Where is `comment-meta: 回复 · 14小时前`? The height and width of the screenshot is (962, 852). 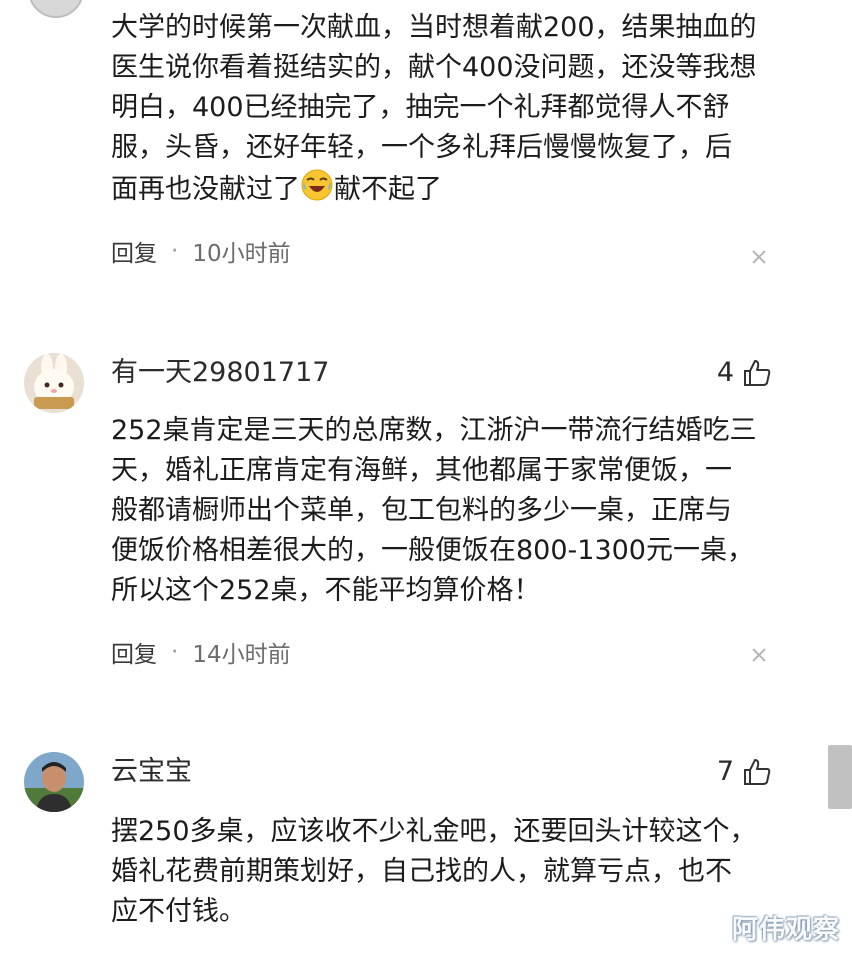
comment-meta: 回复 · 14小时前 is located at coordinates (201, 652).